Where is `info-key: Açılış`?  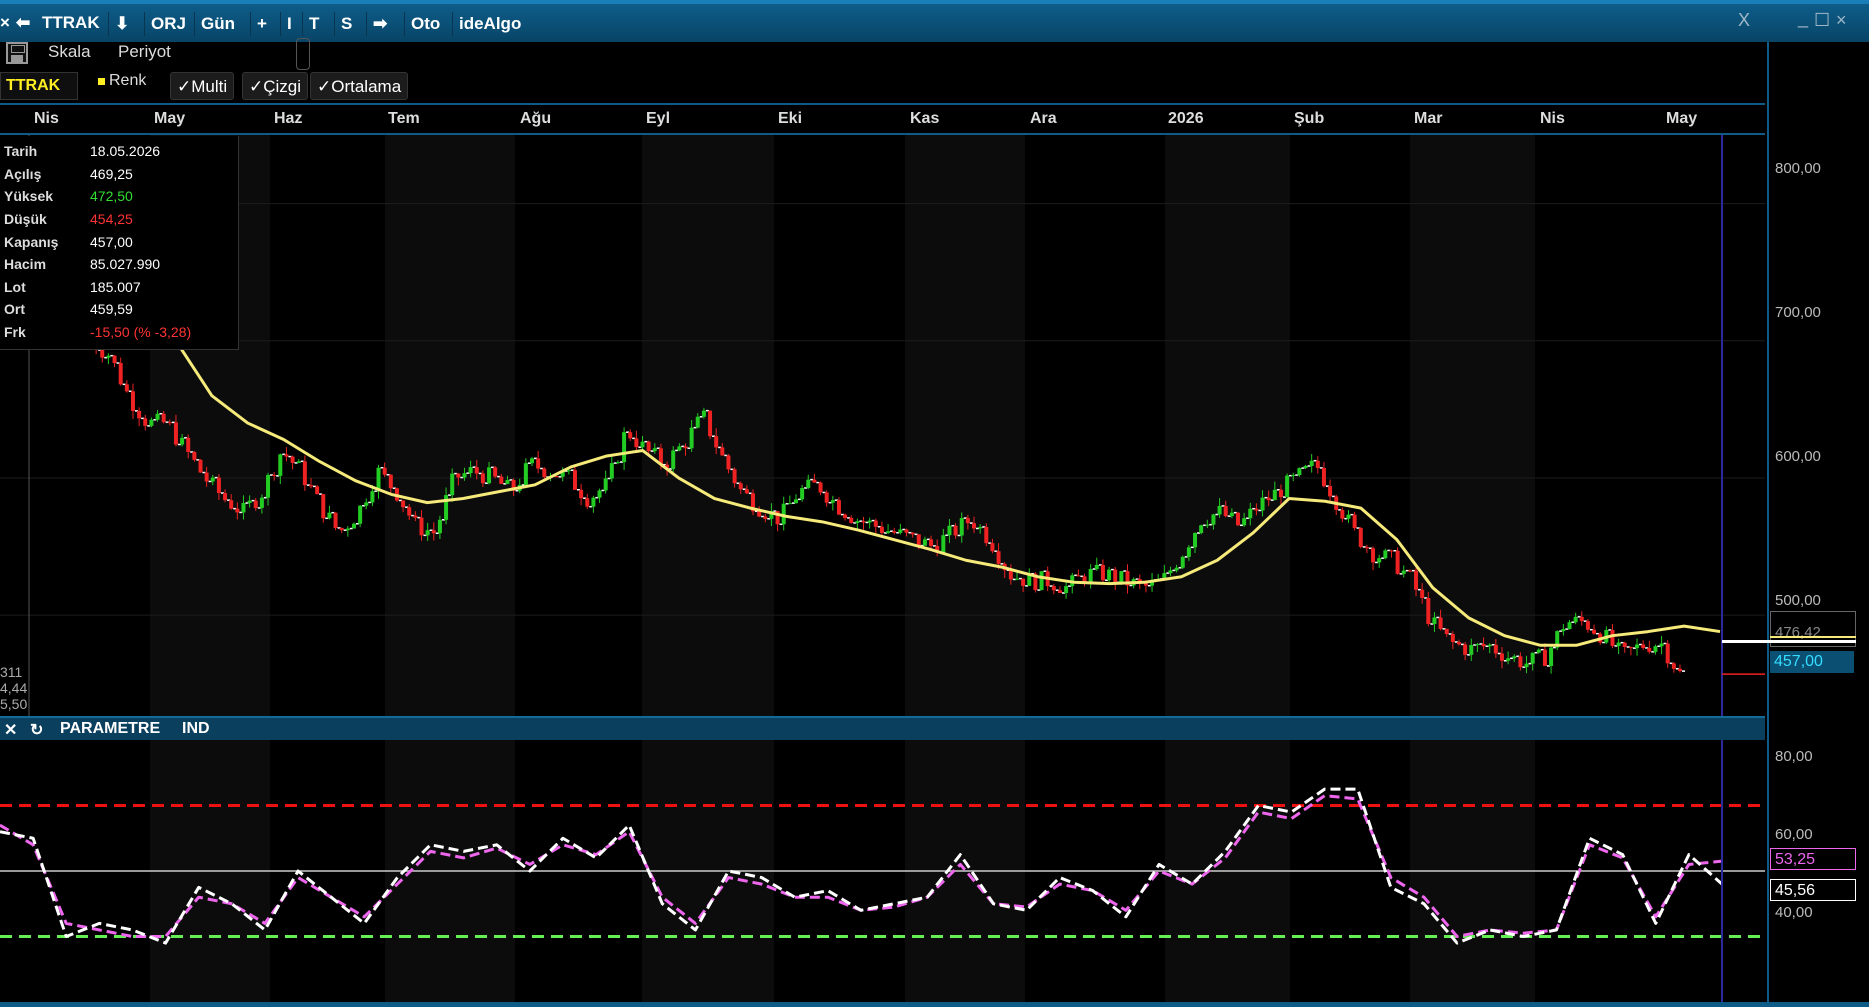 info-key: Açılış is located at coordinates (23, 174).